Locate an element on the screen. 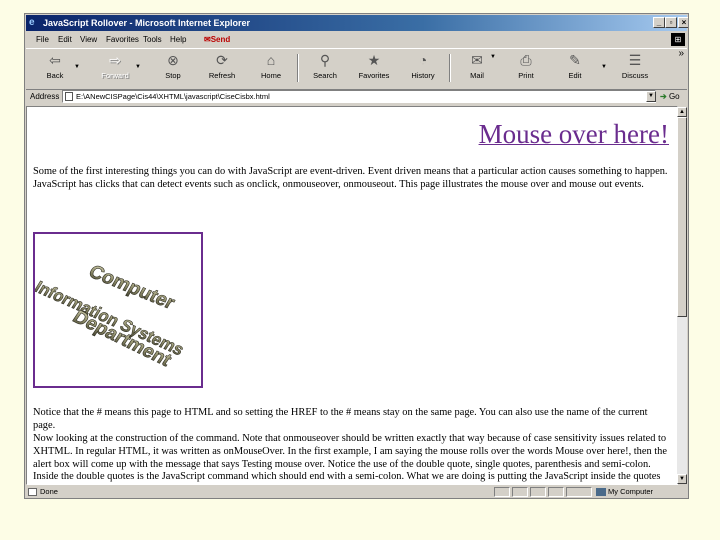  history-button: ◔ History is located at coordinates (423, 68).